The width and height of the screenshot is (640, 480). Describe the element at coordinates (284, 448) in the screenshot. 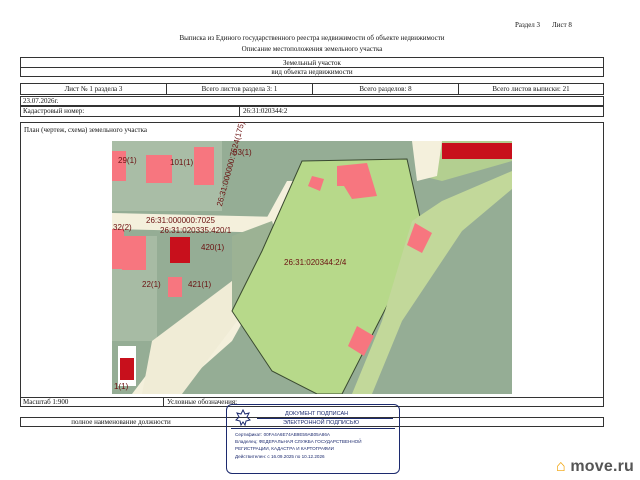

I see `stamp-owner-line2: РЕГИСТРАЦИИ, КАДАСТРА И КАРТОГРАФИИ` at that location.